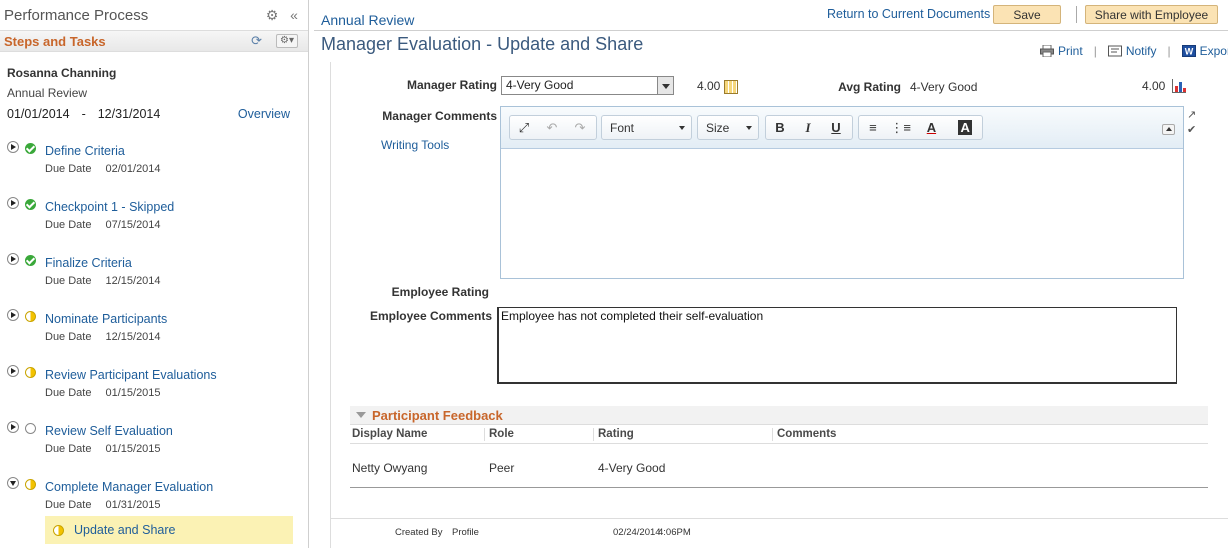  I want to click on manager-rating-select: 4-Very Good, so click(587, 85).